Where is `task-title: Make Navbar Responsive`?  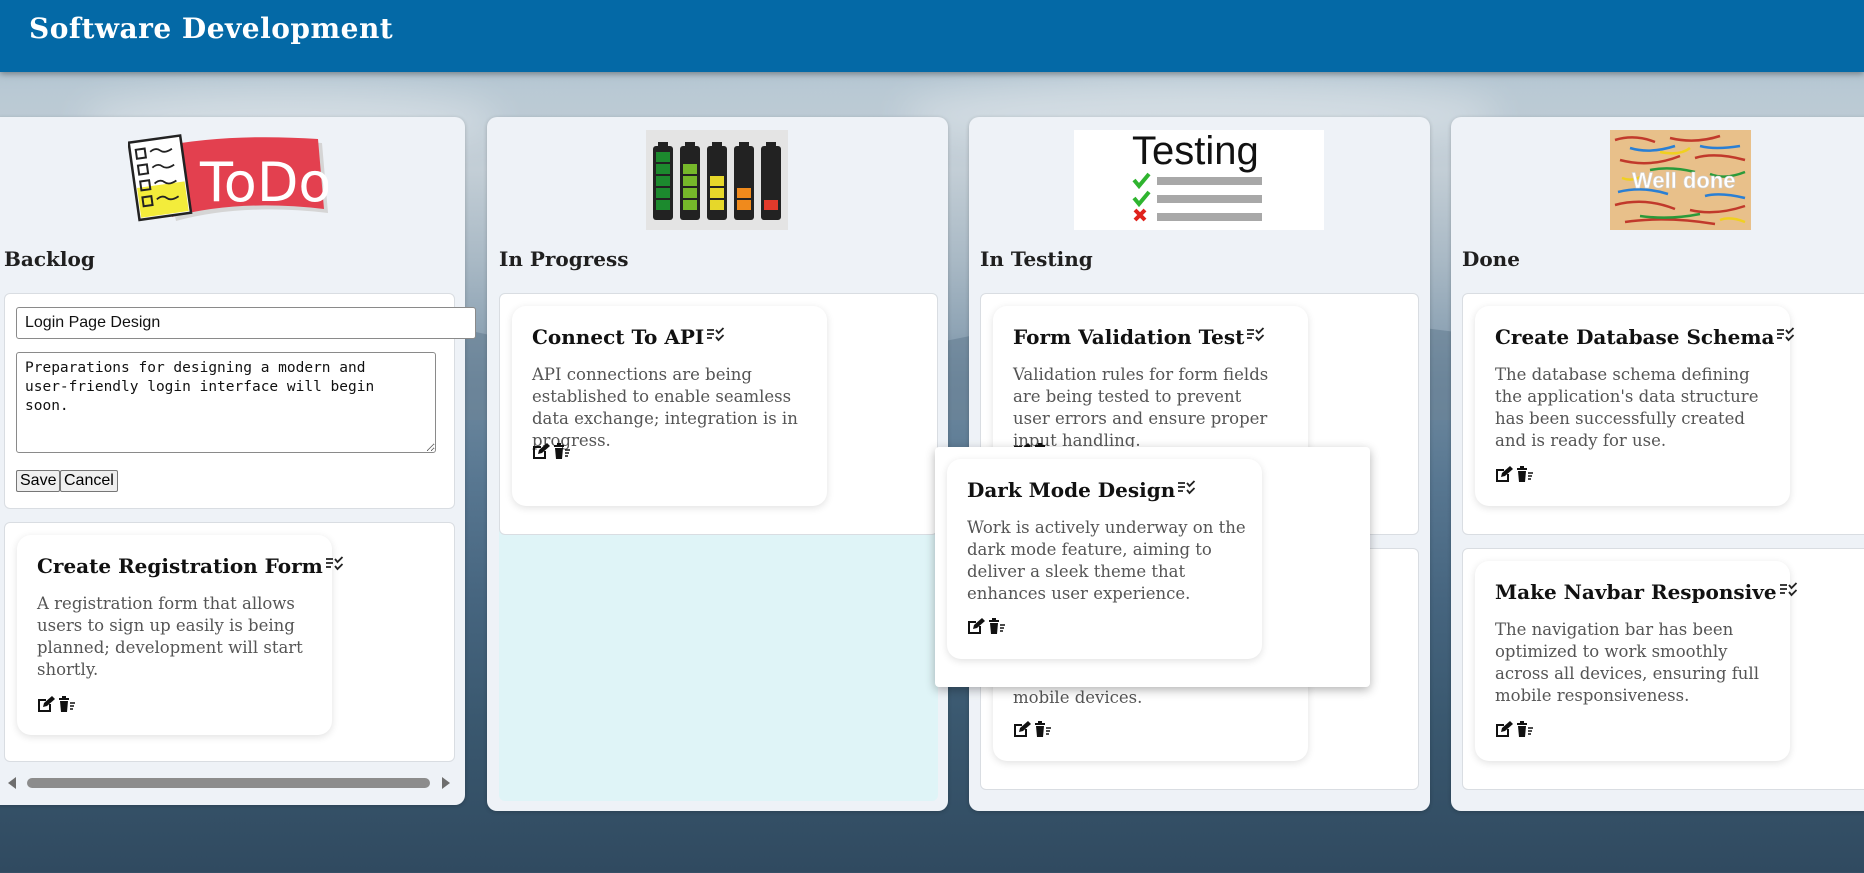 task-title: Make Navbar Responsive is located at coordinates (1647, 592).